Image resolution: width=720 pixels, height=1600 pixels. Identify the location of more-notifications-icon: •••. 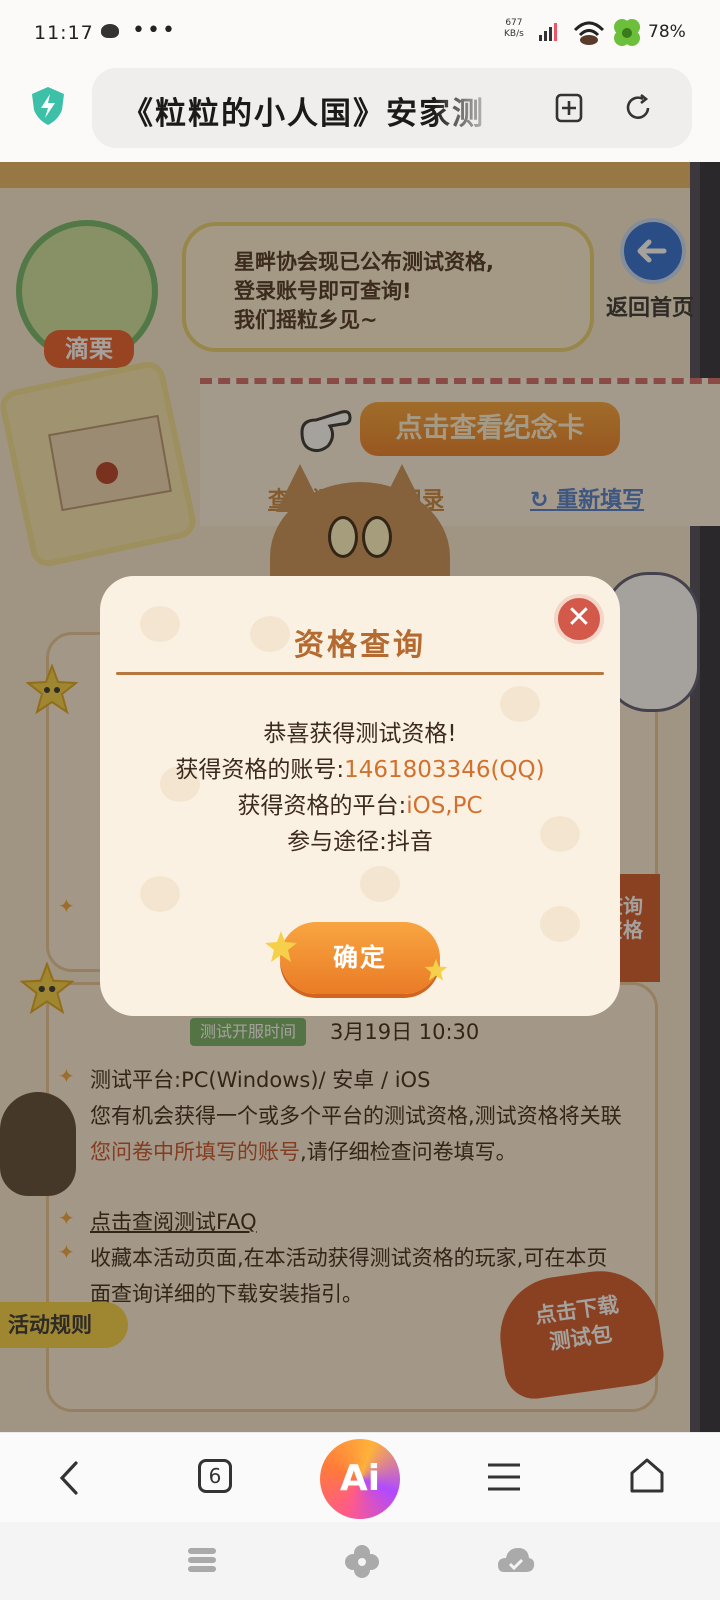
(154, 30).